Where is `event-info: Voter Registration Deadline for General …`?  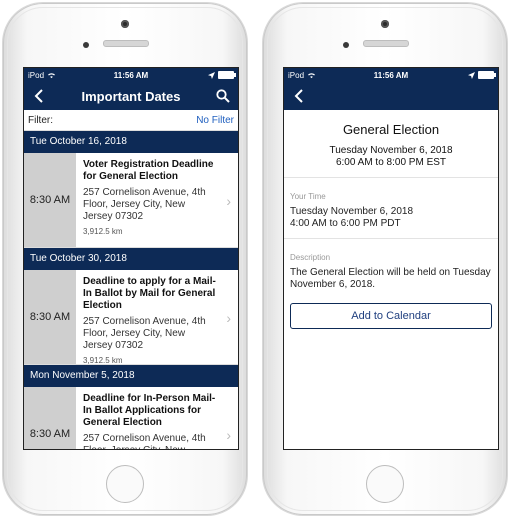
event-info: Voter Registration Deadline for General … is located at coordinates (157, 200).